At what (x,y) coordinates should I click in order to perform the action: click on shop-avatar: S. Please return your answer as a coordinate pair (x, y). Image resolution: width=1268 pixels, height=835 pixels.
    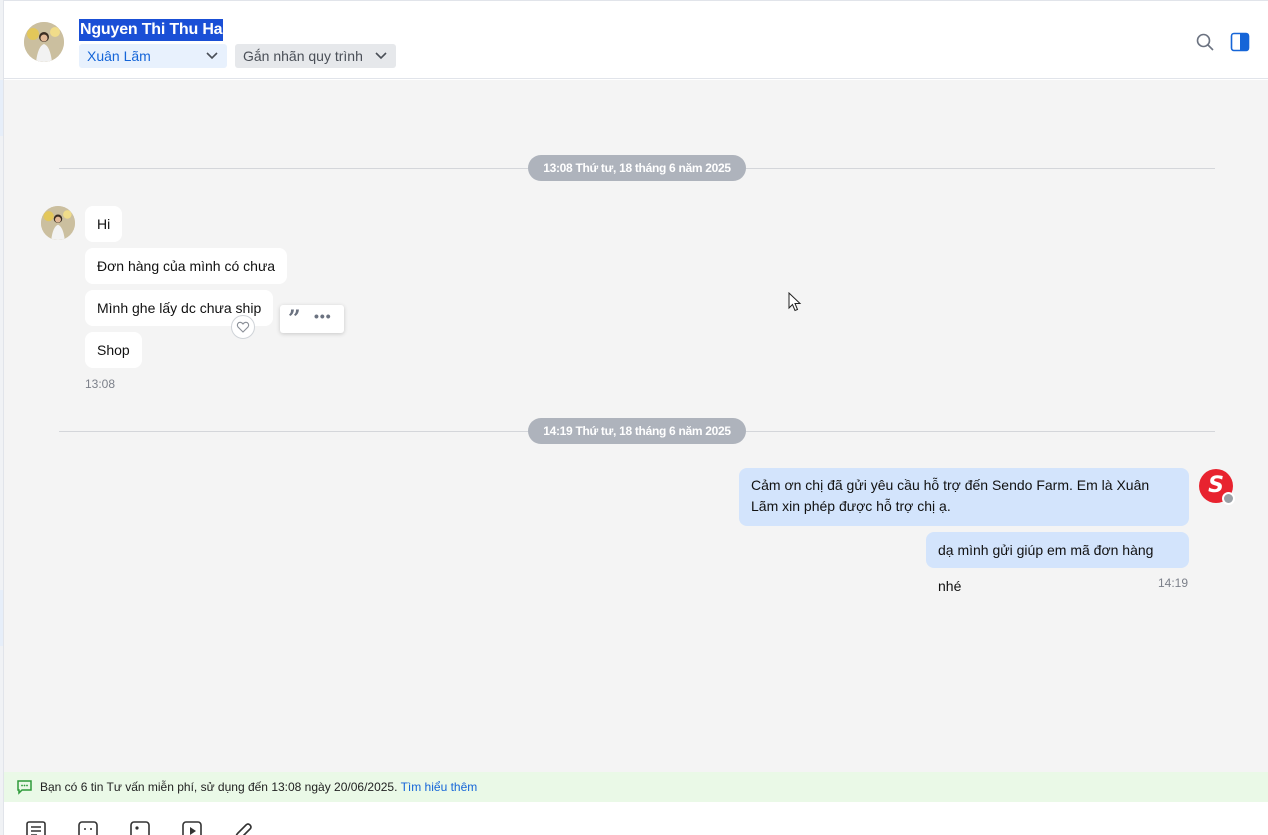
    Looking at the image, I should click on (1217, 487).